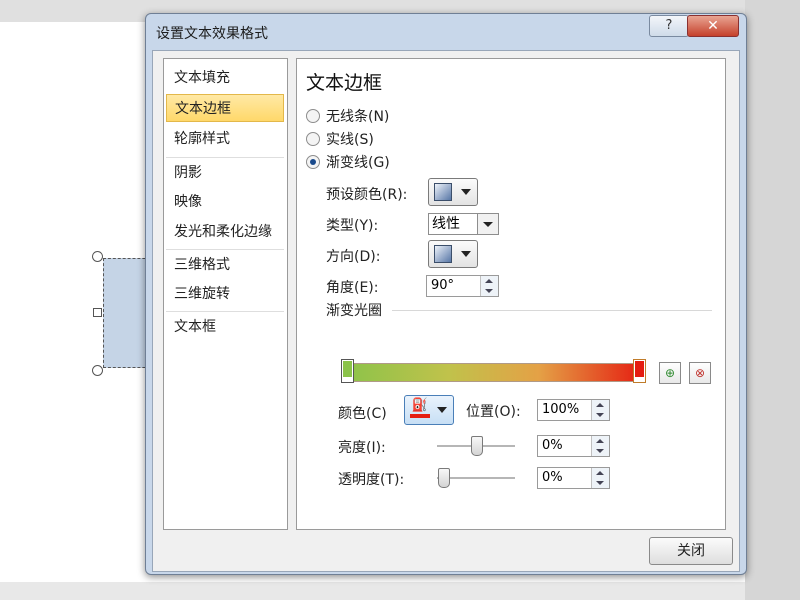  I want to click on transparency-value: 0%, so click(552, 477).